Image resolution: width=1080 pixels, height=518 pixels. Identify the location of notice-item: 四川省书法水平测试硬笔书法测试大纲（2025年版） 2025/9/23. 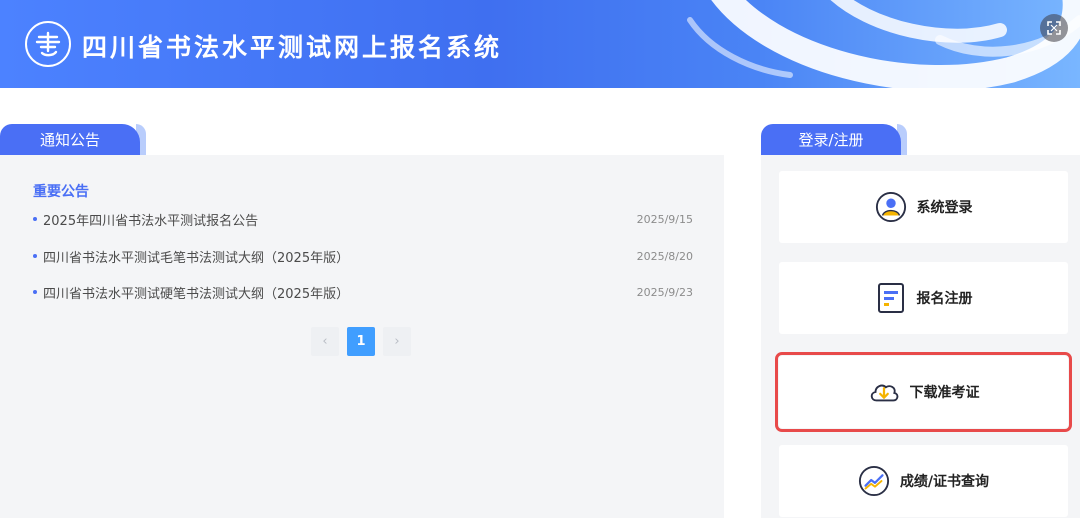
(363, 292).